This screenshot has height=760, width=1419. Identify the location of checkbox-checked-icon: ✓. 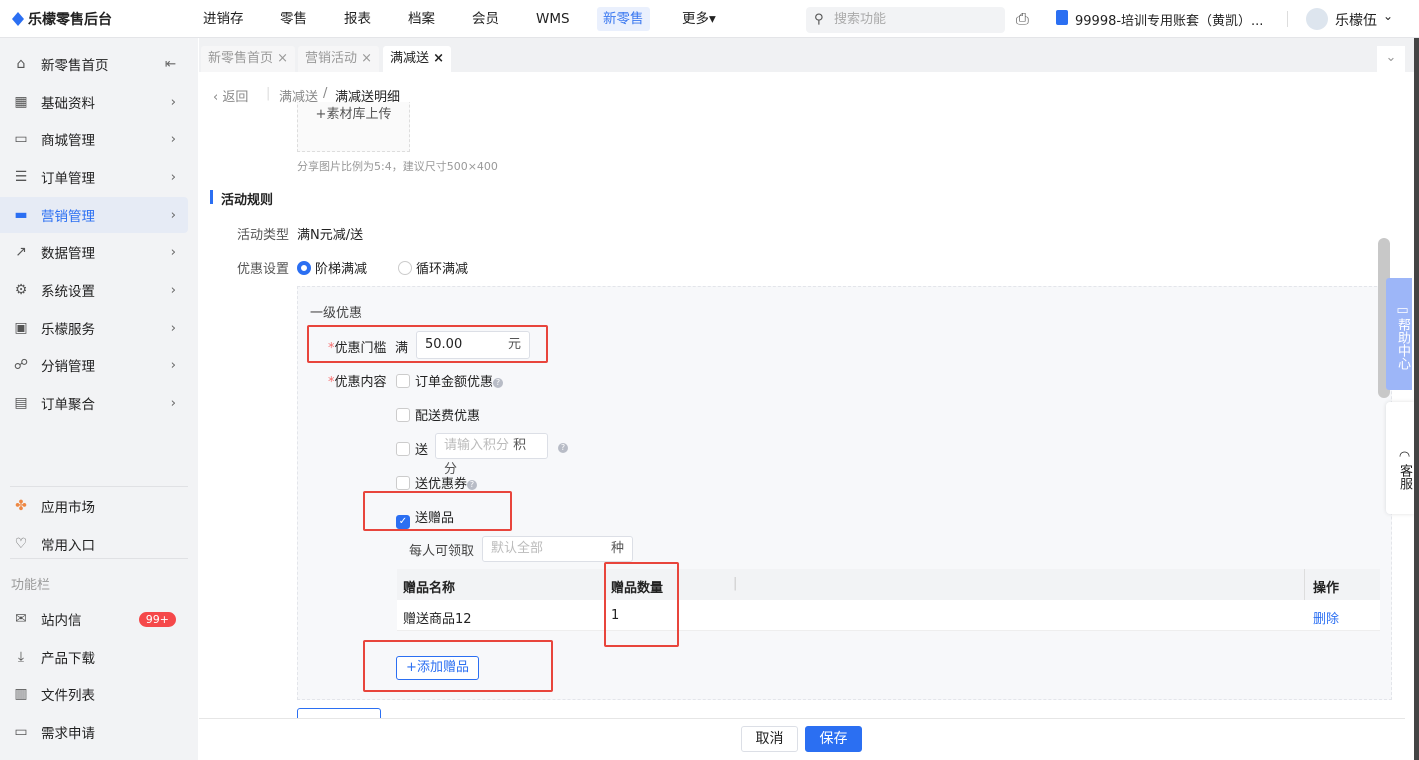
(403, 522).